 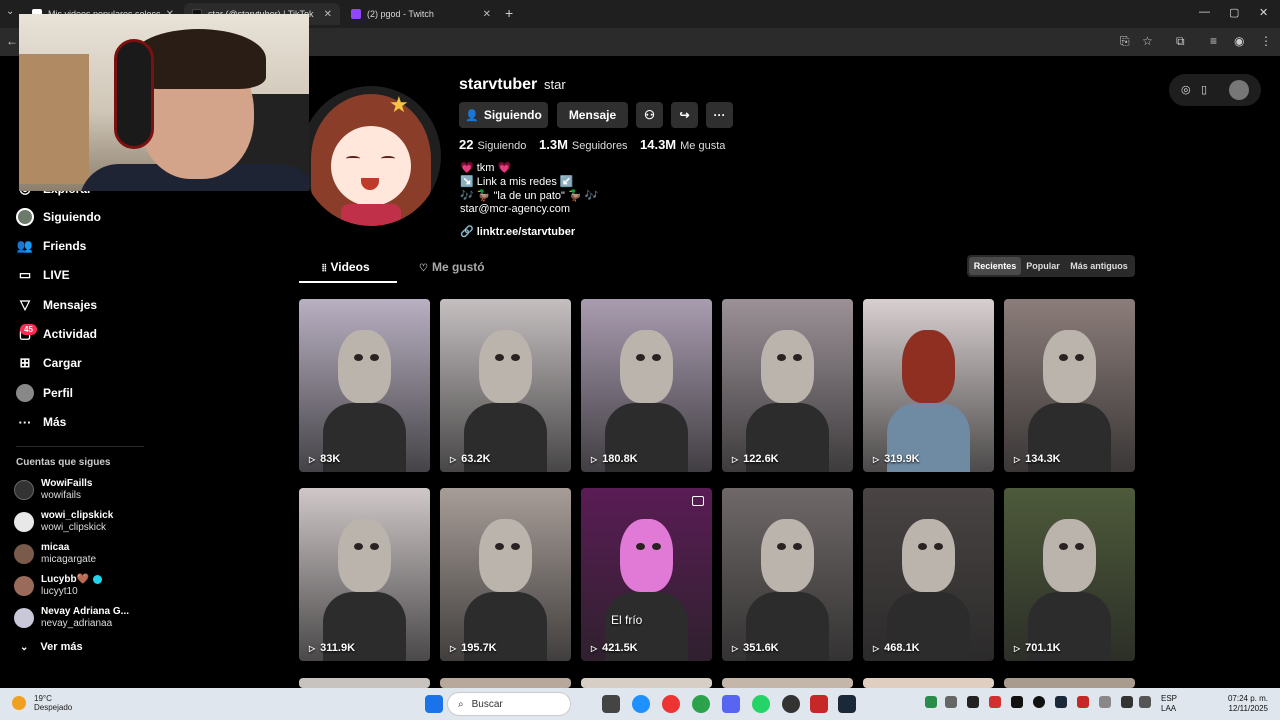 I want to click on mic-icon, so click(x=1145, y=702).